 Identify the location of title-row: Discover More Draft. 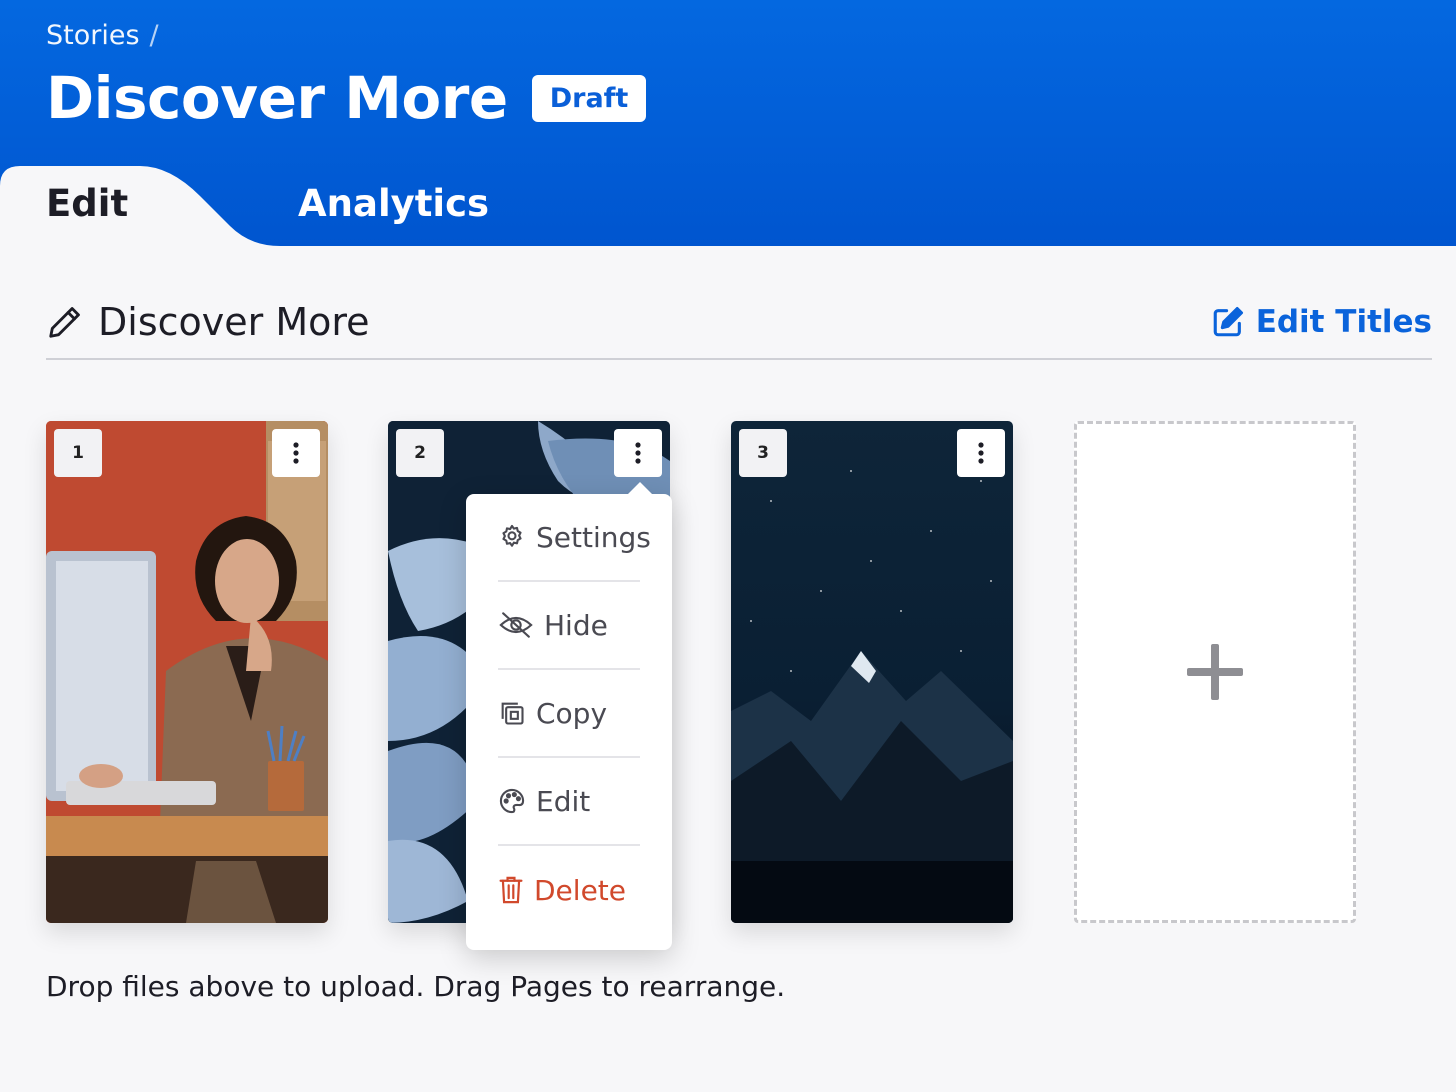
(346, 98).